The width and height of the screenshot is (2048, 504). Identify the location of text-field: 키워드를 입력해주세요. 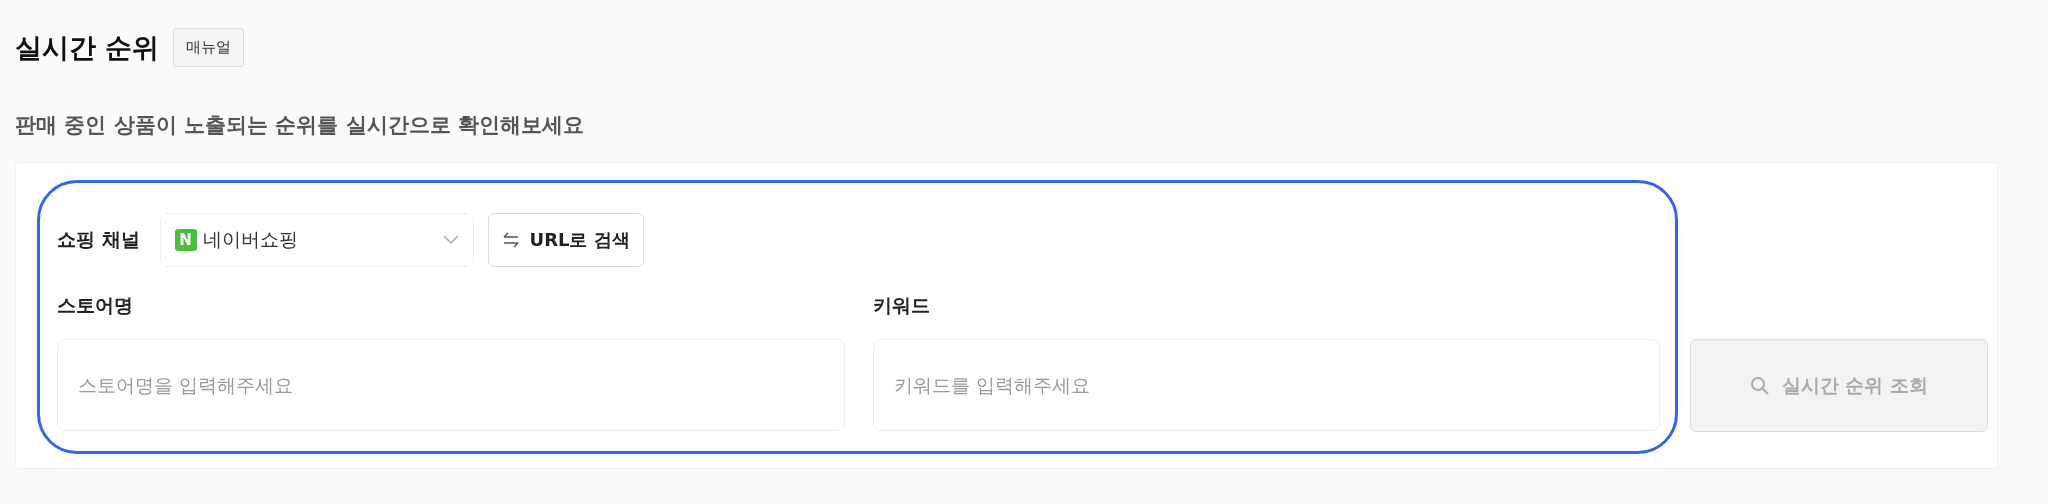
(1266, 385).